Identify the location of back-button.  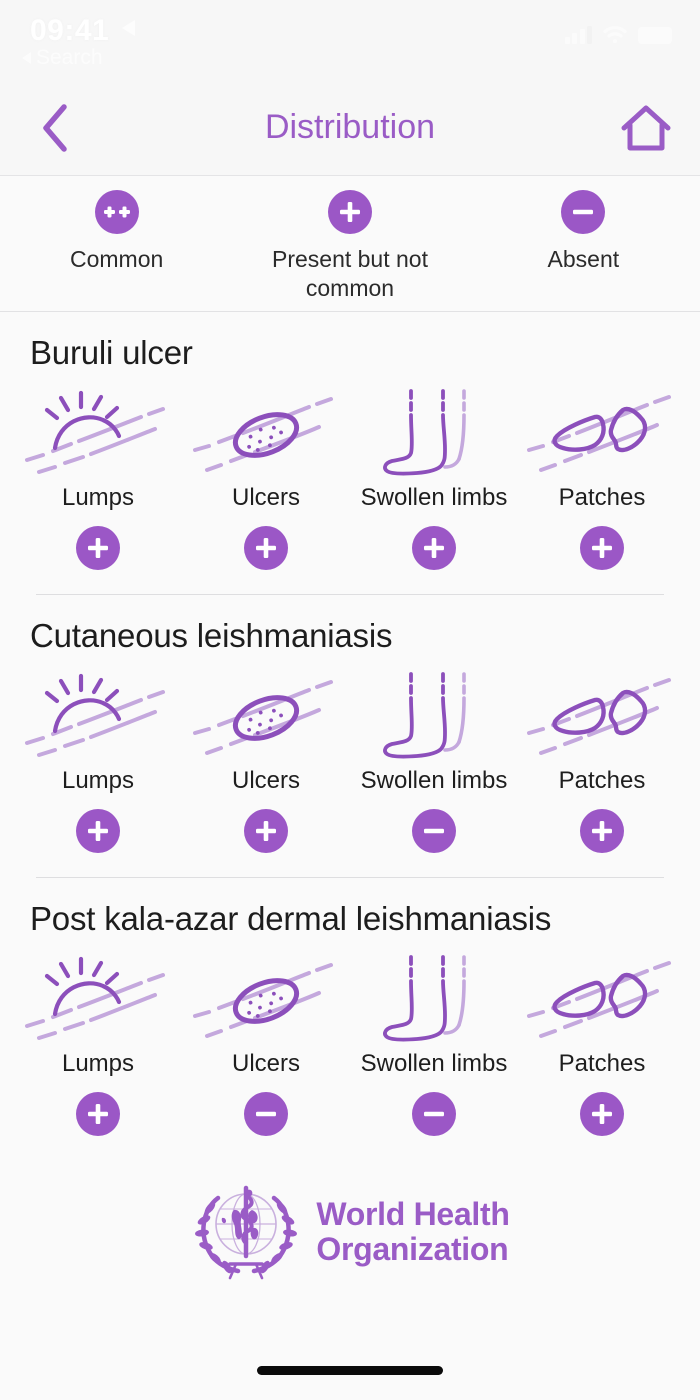
(55, 128).